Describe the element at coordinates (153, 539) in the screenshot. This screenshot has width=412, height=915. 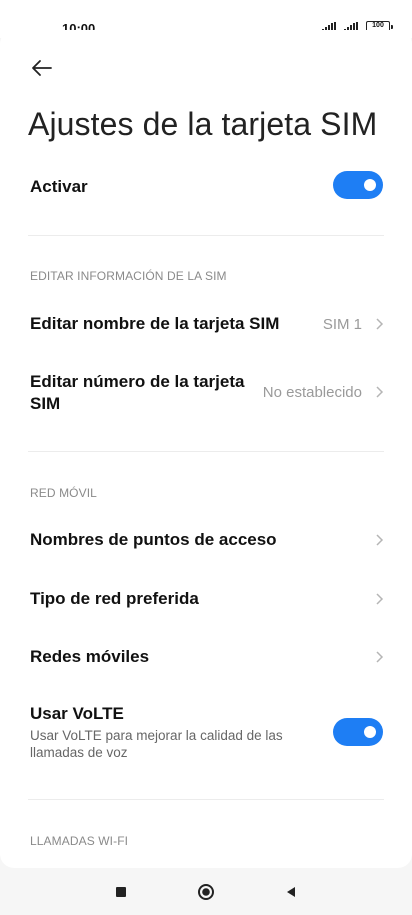
I see `apn-label: Nombres de puntos de acceso` at that location.